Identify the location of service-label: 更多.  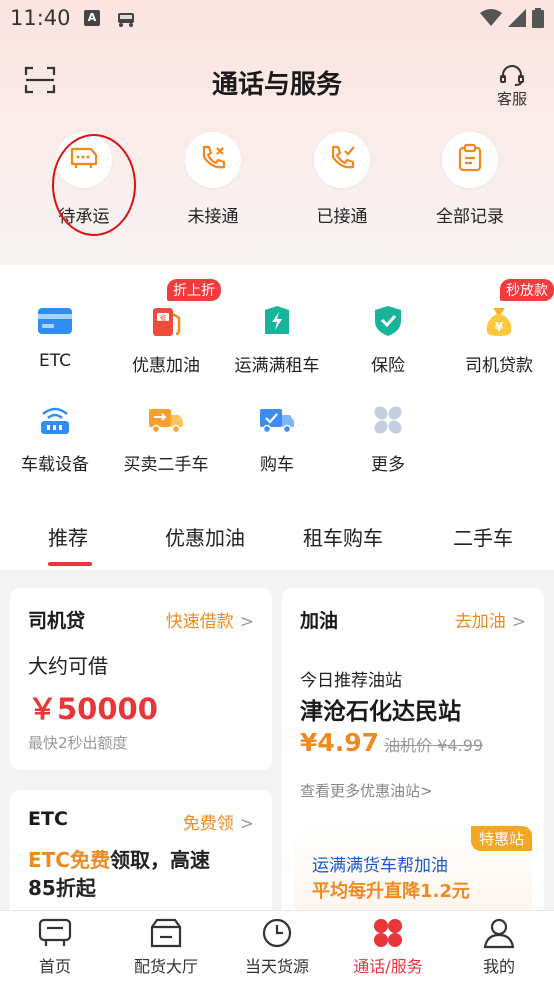
(388, 465).